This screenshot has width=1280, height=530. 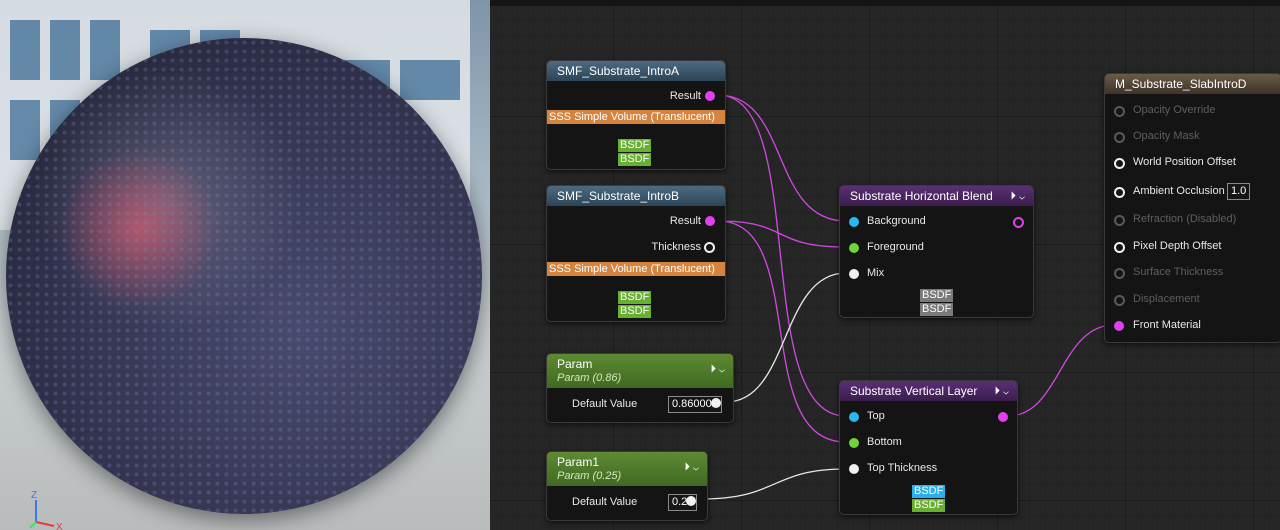 I want to click on top-input-pin, so click(x=854, y=417).